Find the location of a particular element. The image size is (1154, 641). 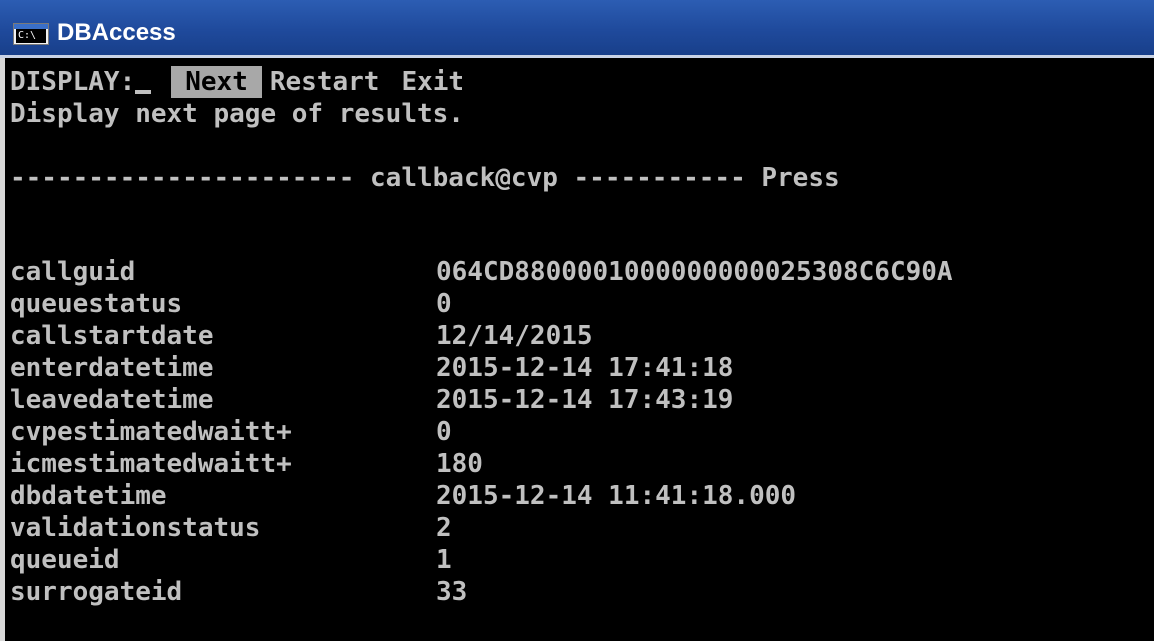

text-cursor is located at coordinates (143, 92).